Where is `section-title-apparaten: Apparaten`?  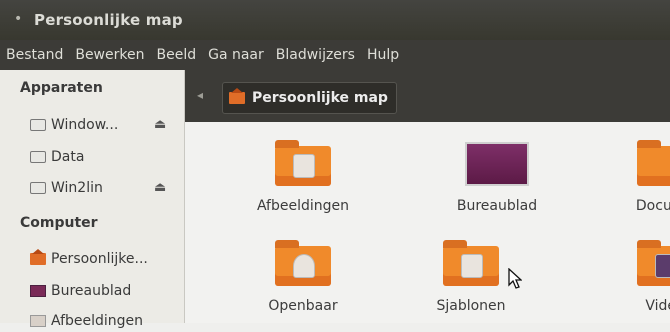 section-title-apparaten: Apparaten is located at coordinates (61, 88).